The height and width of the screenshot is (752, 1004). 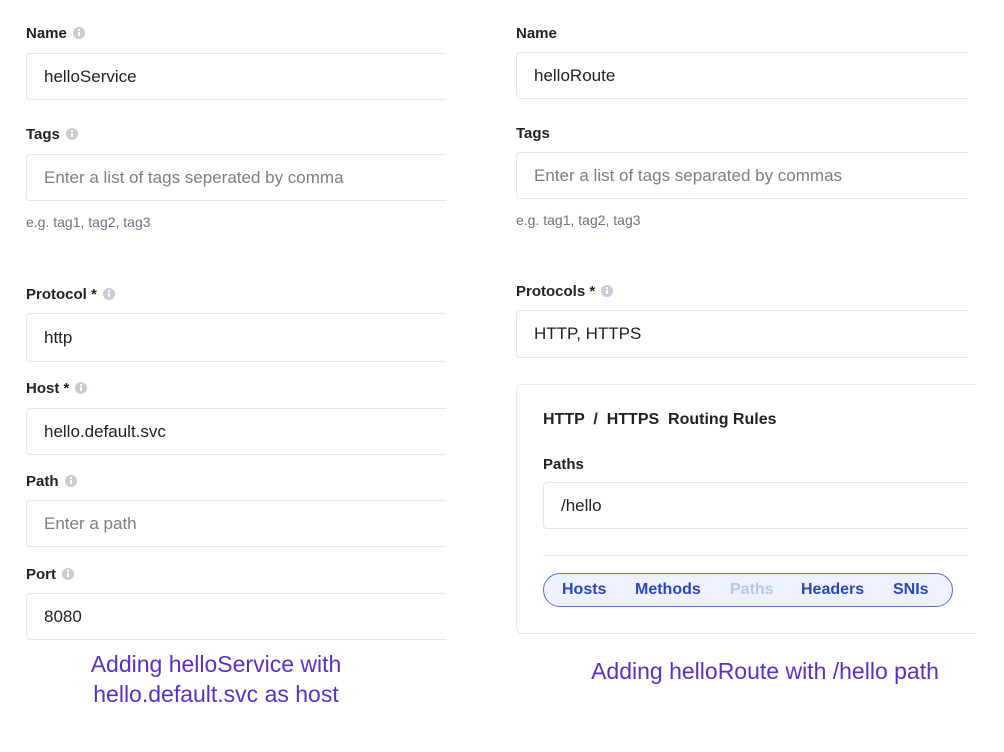 What do you see at coordinates (55, 33) in the screenshot?
I see `left-name-label: Name` at bounding box center [55, 33].